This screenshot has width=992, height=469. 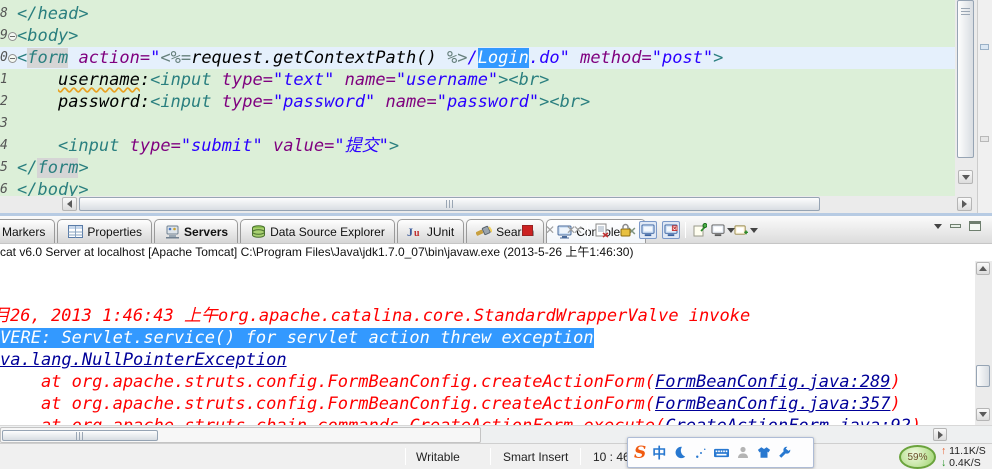 I want to click on line-number: 1, so click(x=4, y=79).